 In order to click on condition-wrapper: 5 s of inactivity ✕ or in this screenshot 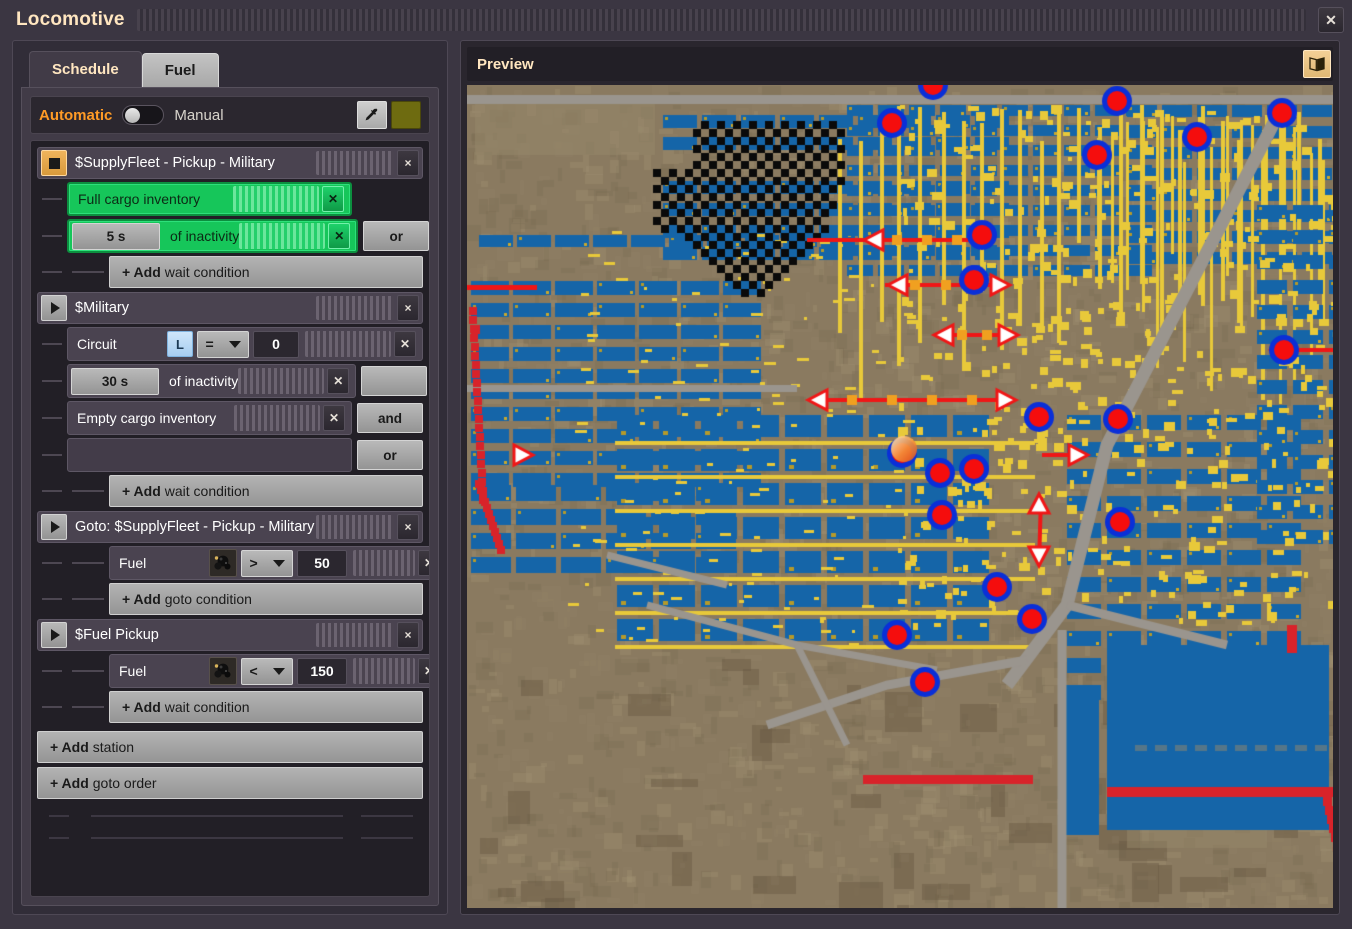, I will do `click(233, 236)`.